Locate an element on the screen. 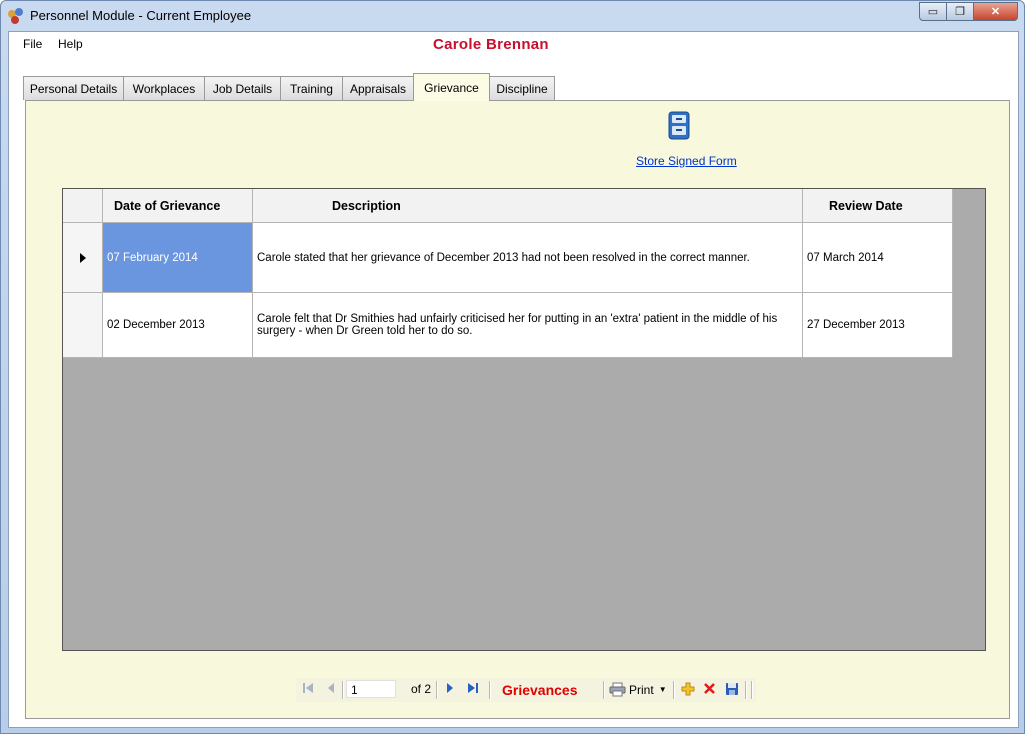  move-next-icon is located at coordinates (450, 688).